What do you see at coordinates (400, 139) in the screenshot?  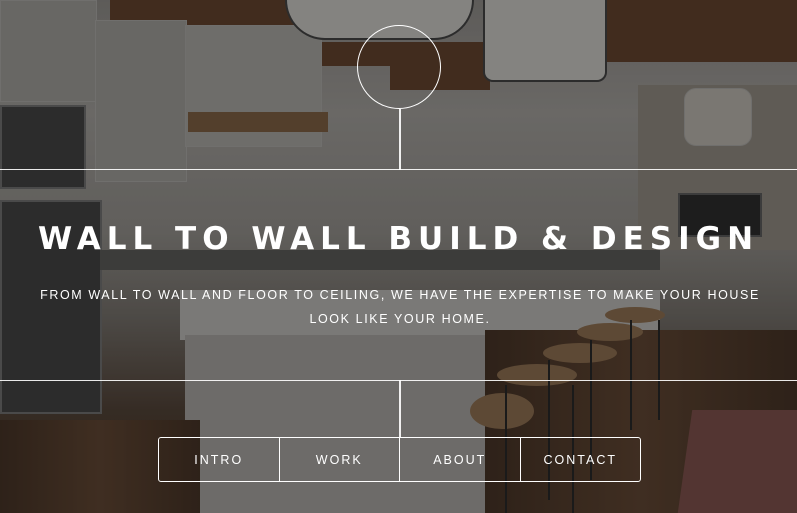 I see `vertical-line-top` at bounding box center [400, 139].